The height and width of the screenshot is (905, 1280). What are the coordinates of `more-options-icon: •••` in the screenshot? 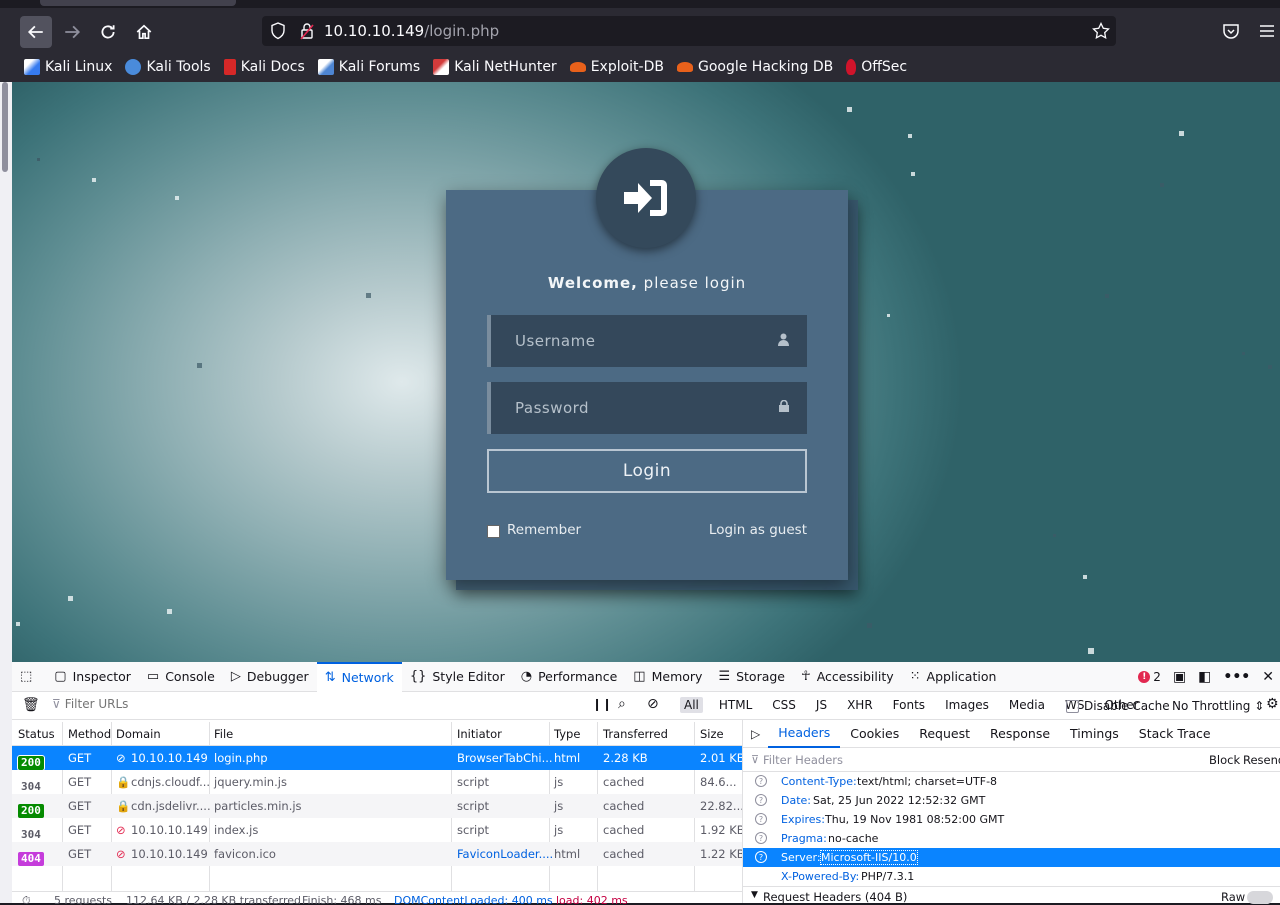 It's located at (1236, 677).